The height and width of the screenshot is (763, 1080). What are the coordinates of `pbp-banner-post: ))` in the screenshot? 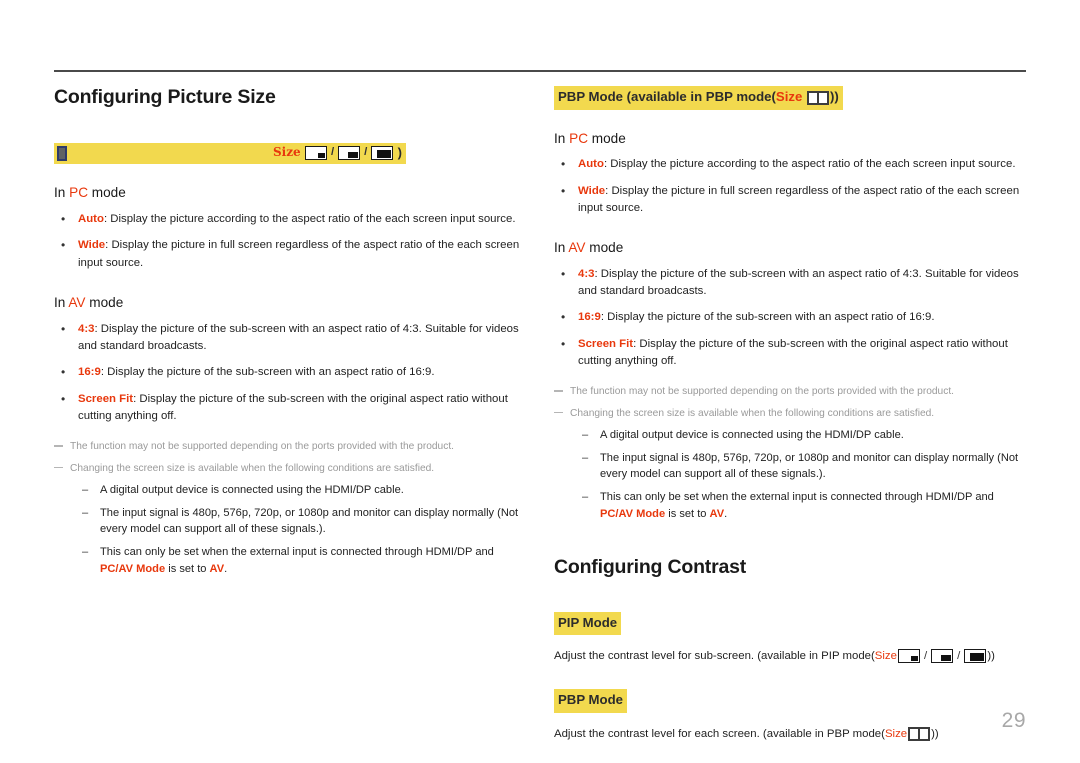 It's located at (834, 96).